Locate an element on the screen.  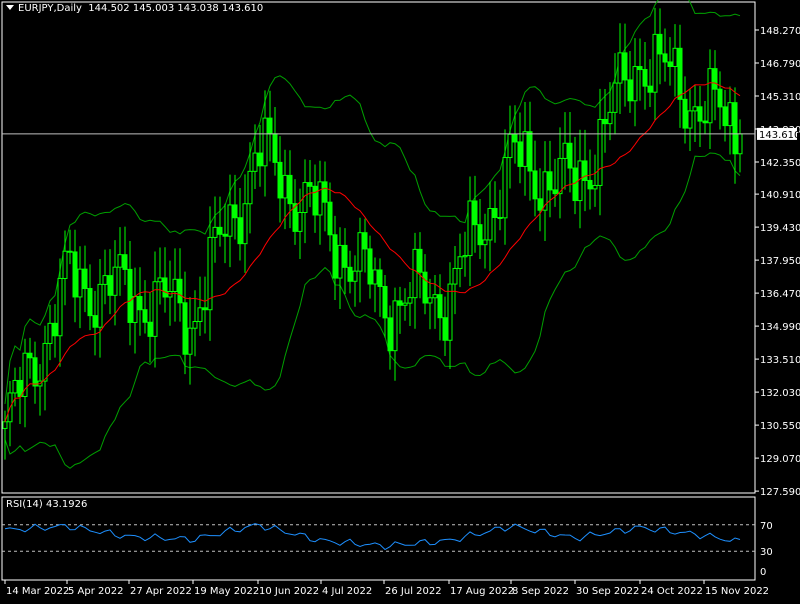
time-axis-label: 15 Nov 2022 is located at coordinates (737, 591).